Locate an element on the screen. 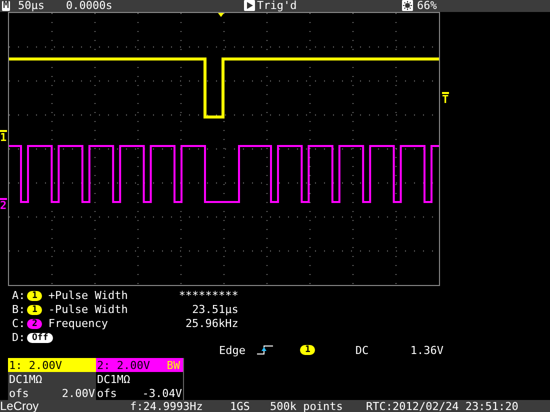  brightness-level: 66% is located at coordinates (427, 6).